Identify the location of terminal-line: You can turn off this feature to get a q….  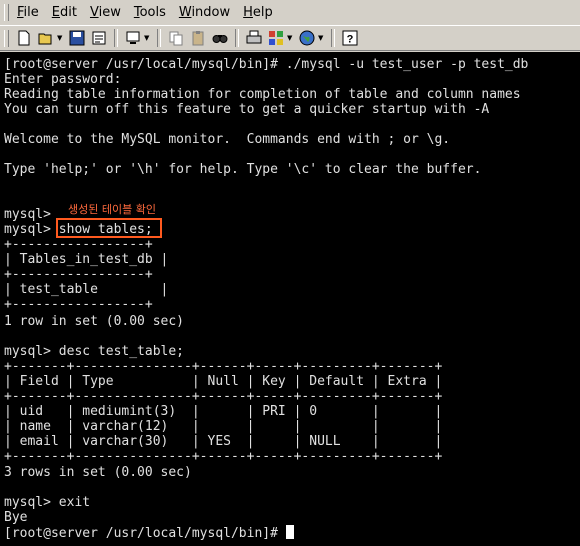
(247, 109).